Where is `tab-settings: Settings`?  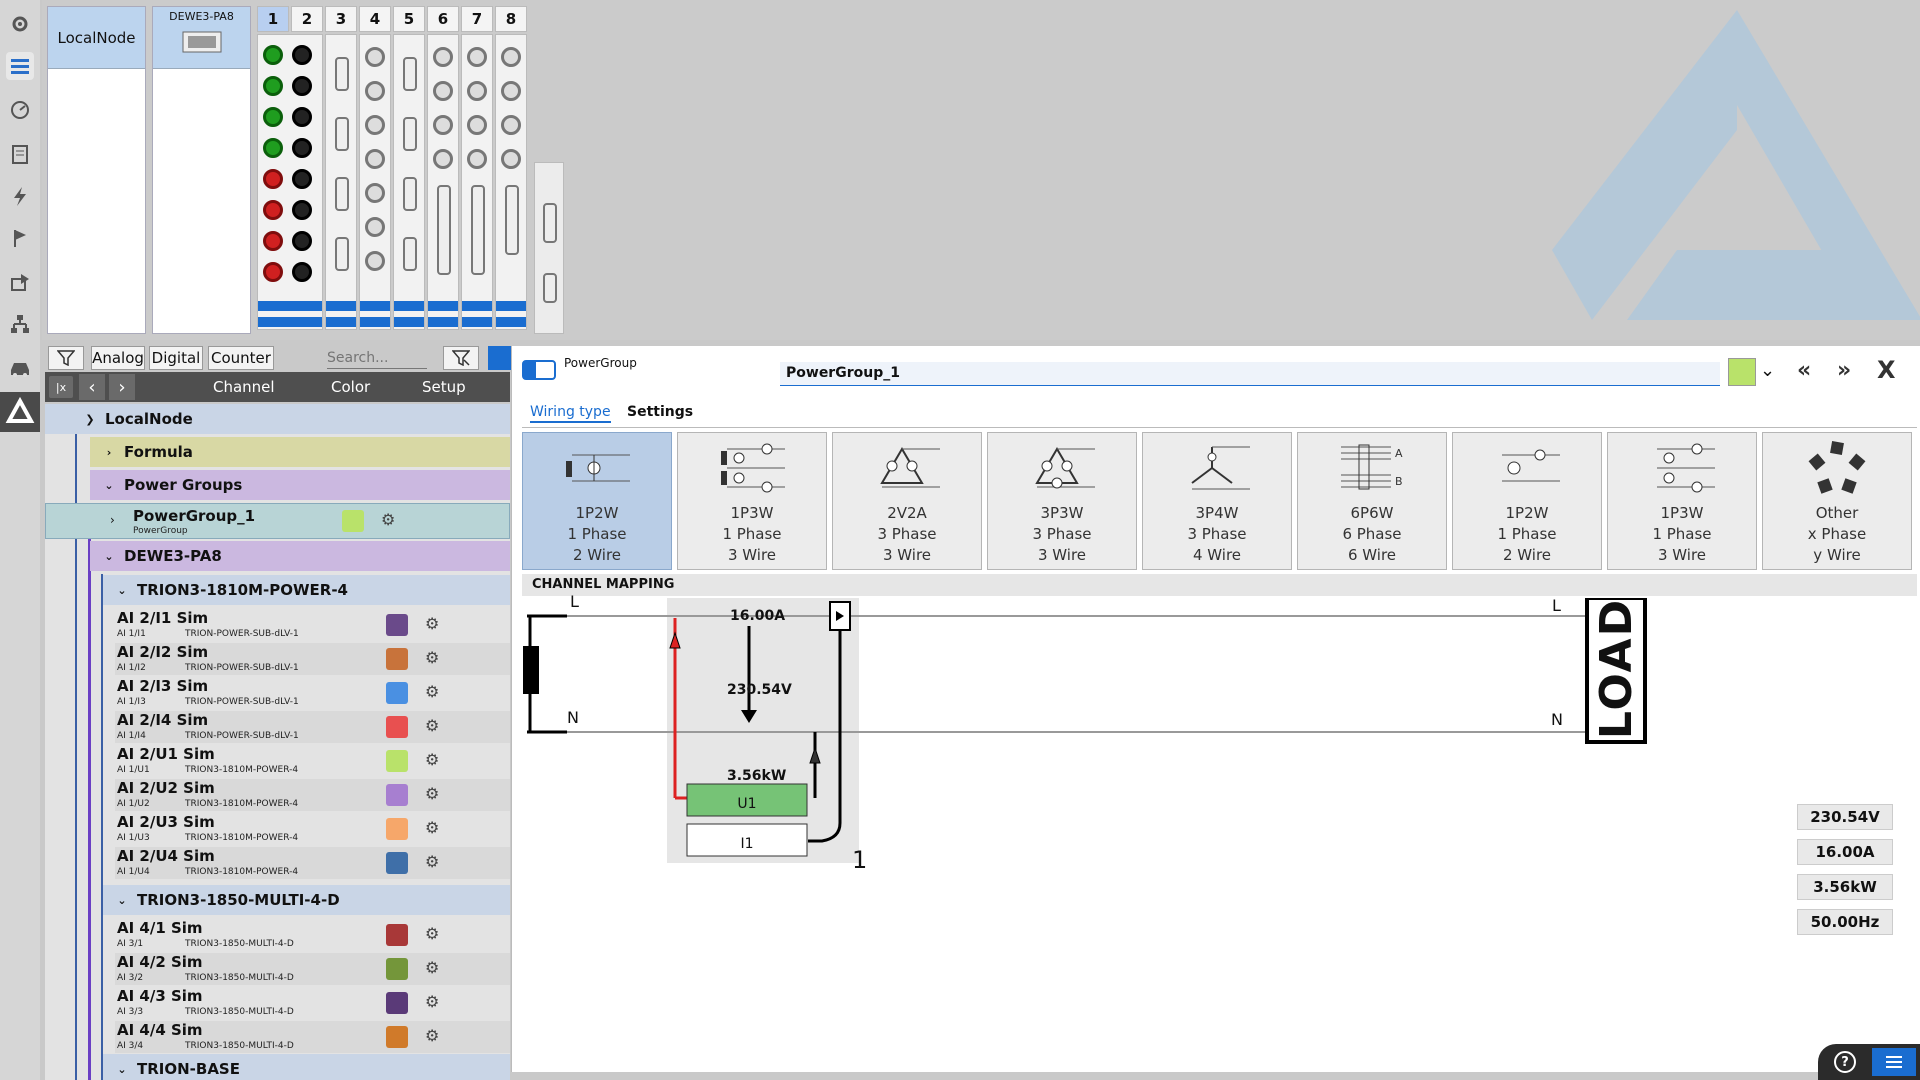 tab-settings: Settings is located at coordinates (660, 412).